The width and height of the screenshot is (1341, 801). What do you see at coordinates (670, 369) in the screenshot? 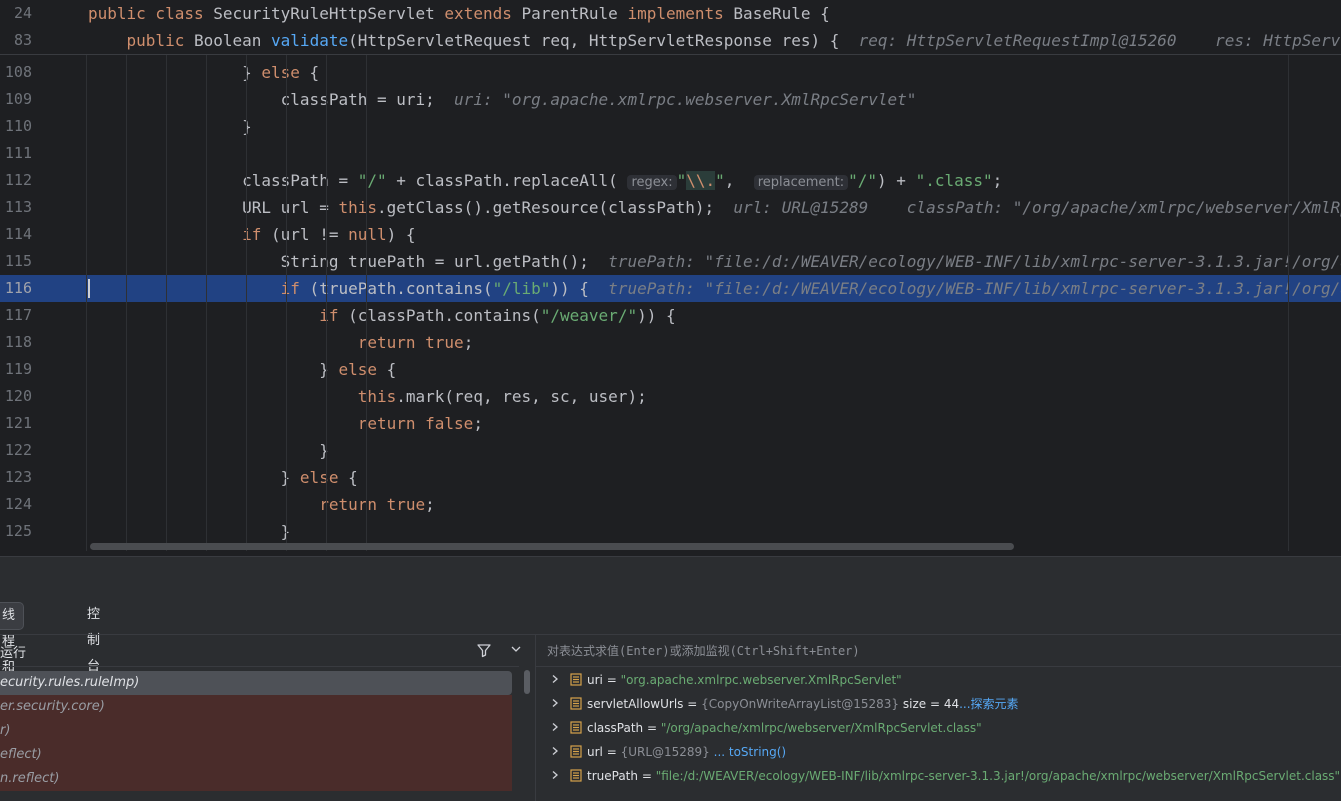
I see `code-line: 119 } else {` at bounding box center [670, 369].